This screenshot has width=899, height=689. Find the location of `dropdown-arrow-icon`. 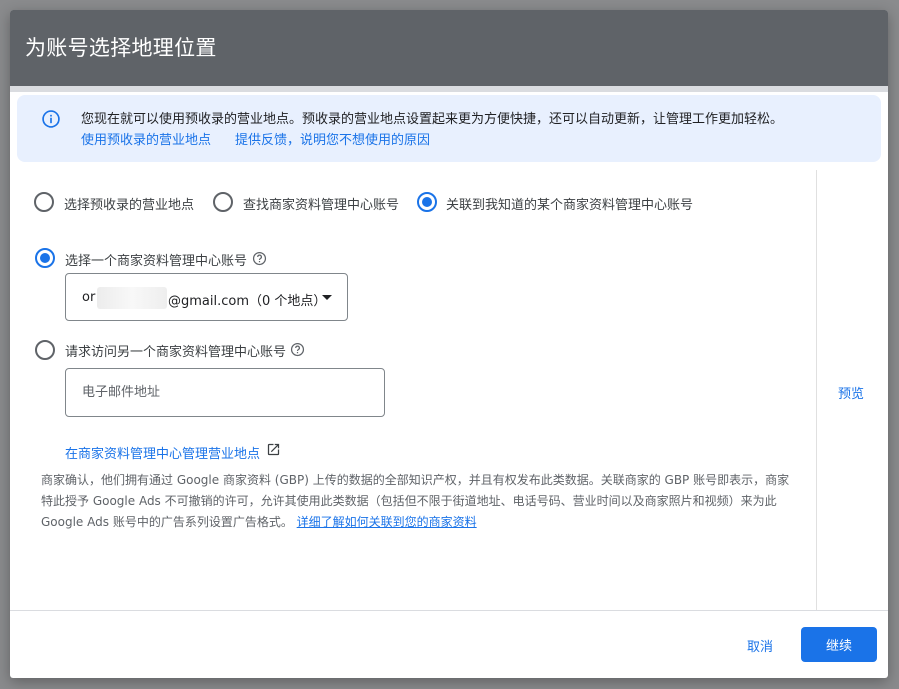

dropdown-arrow-icon is located at coordinates (327, 297).